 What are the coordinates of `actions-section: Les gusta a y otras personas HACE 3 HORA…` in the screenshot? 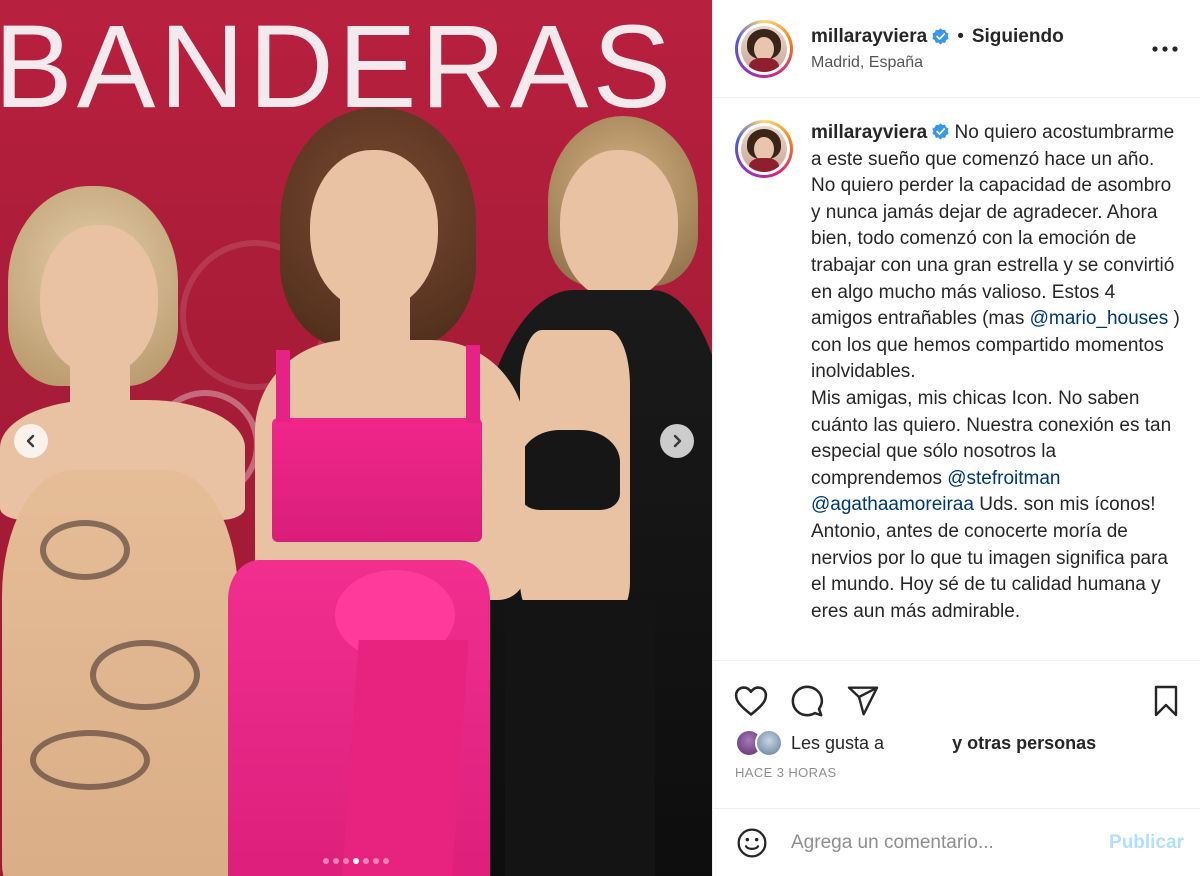 It's located at (956, 733).